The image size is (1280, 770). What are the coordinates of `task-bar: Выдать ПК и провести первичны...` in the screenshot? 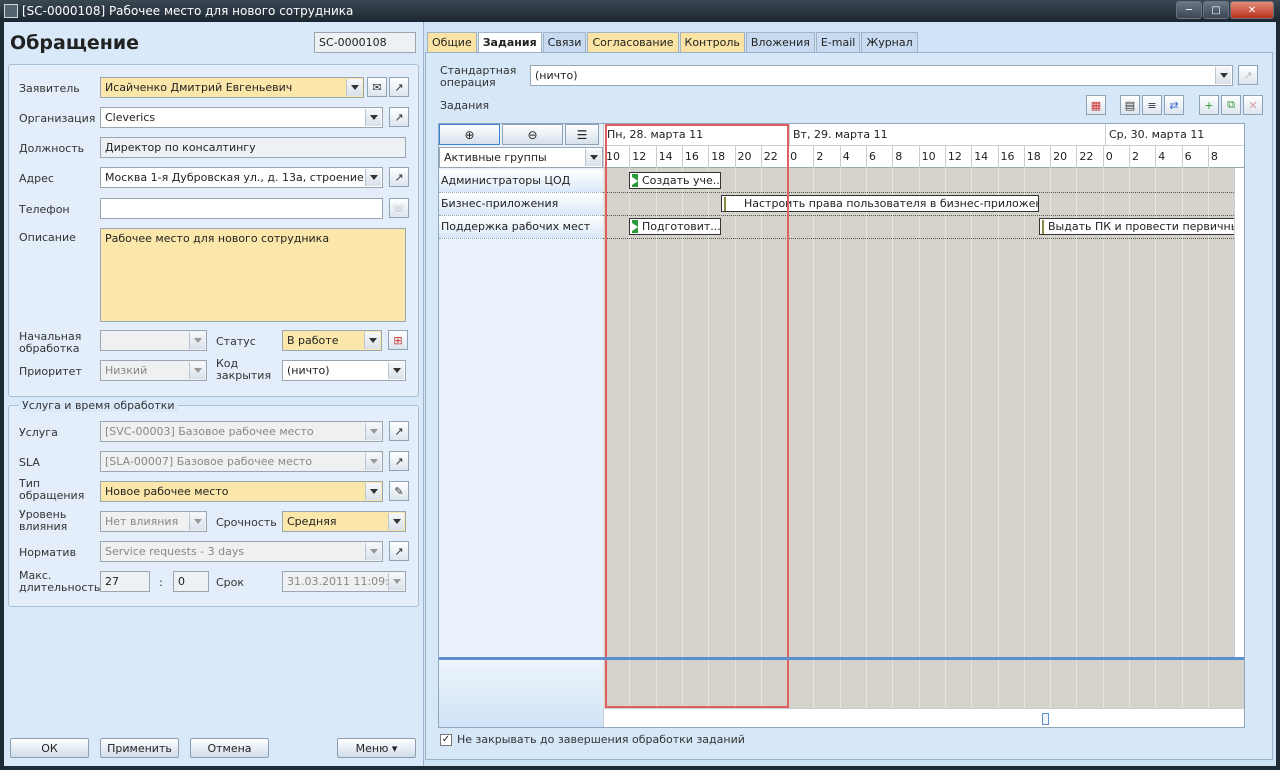 It's located at (1137, 226).